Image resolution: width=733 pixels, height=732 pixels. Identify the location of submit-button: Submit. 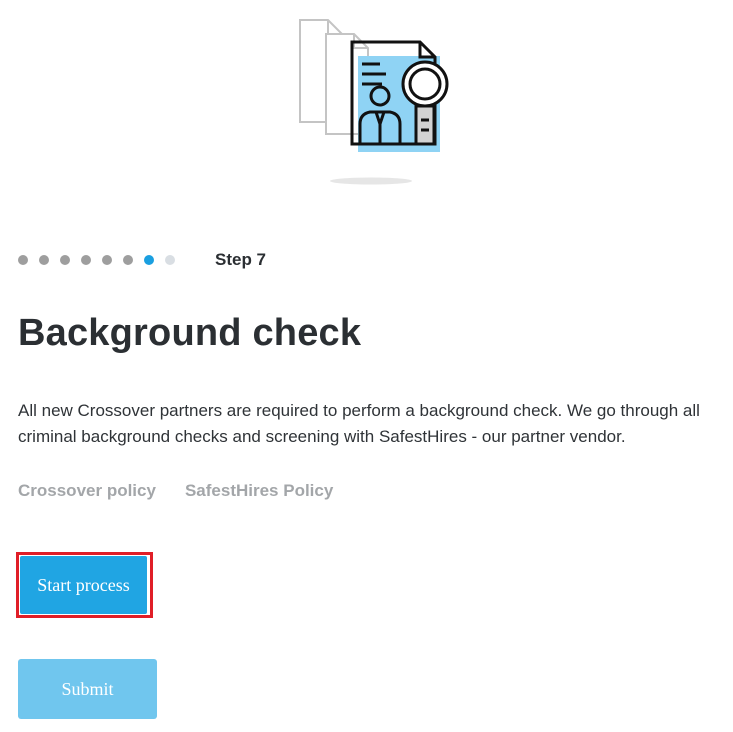
(87, 689).